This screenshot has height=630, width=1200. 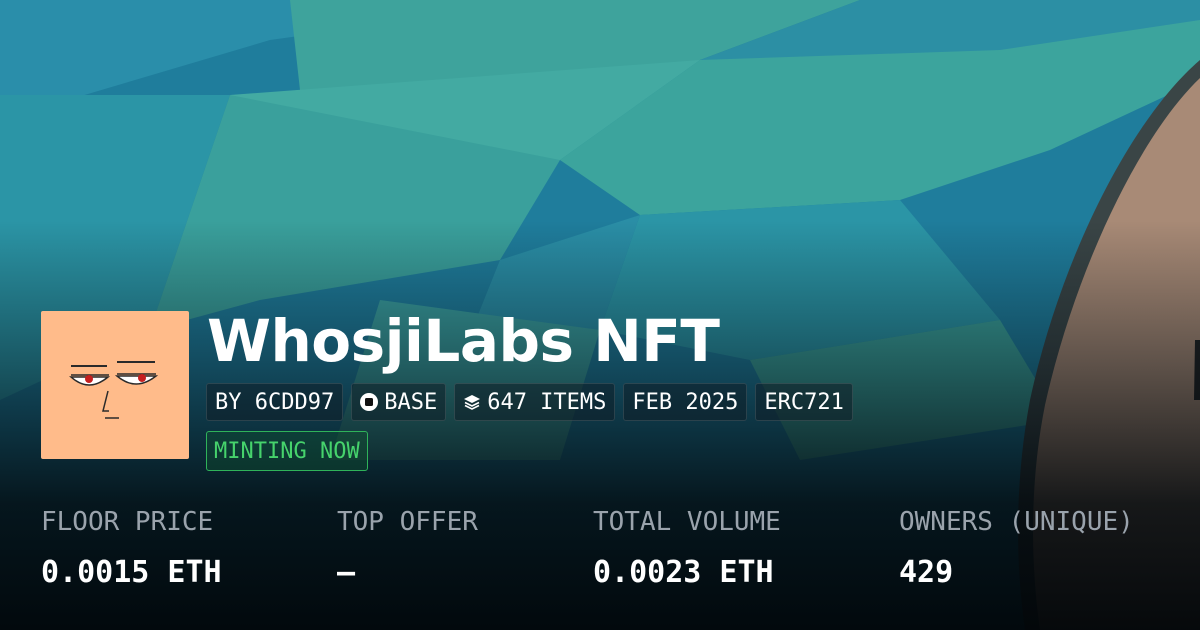 What do you see at coordinates (1016, 522) in the screenshot?
I see `owners-label: OWNERS (UNIQUE)` at bounding box center [1016, 522].